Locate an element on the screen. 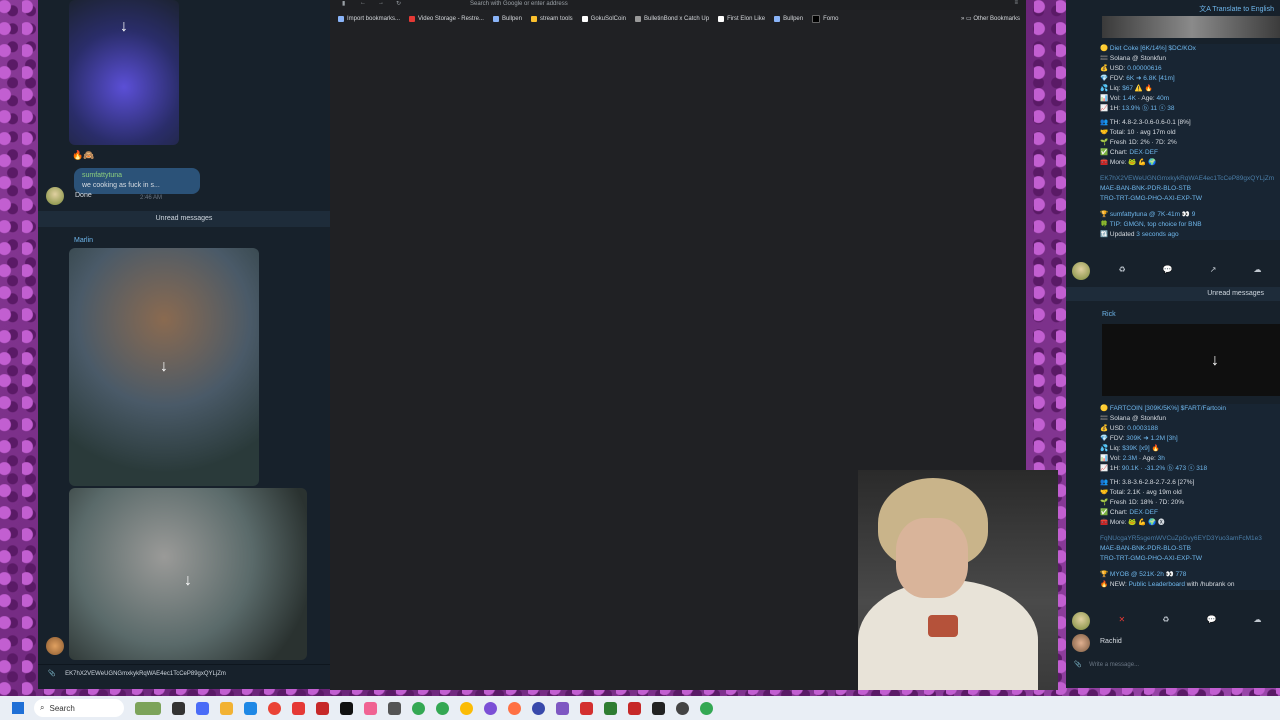  discord-icon is located at coordinates (562, 708).